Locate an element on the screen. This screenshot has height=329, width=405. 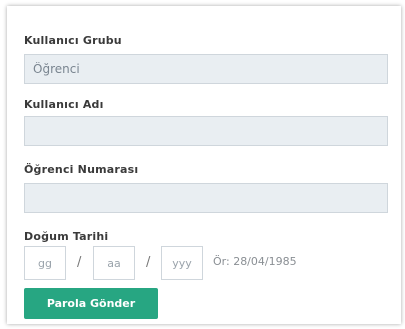
birth-day-input is located at coordinates (45, 263).